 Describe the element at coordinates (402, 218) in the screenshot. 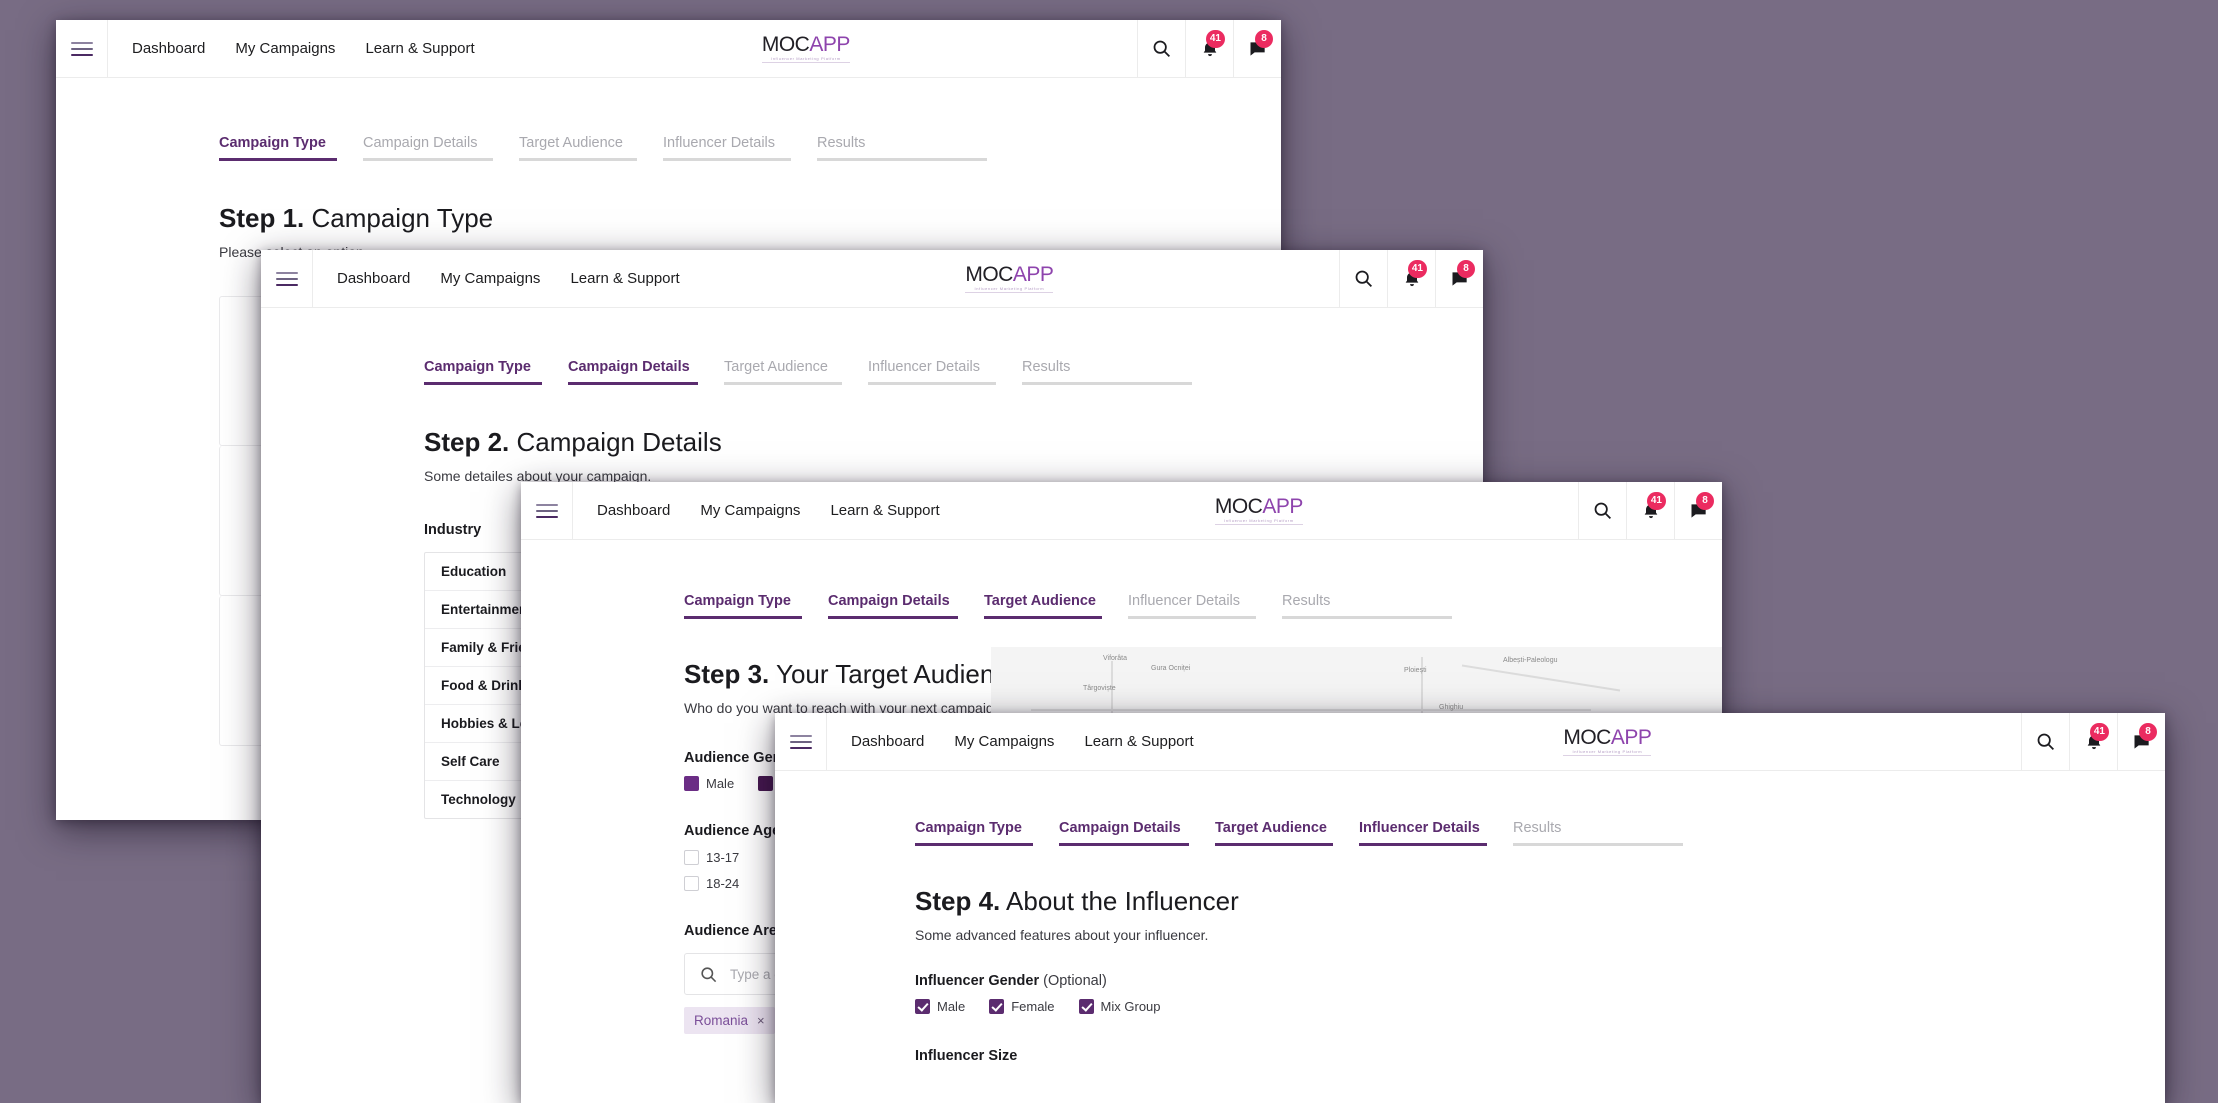

I see `step-title-text: Campaign Type` at that location.